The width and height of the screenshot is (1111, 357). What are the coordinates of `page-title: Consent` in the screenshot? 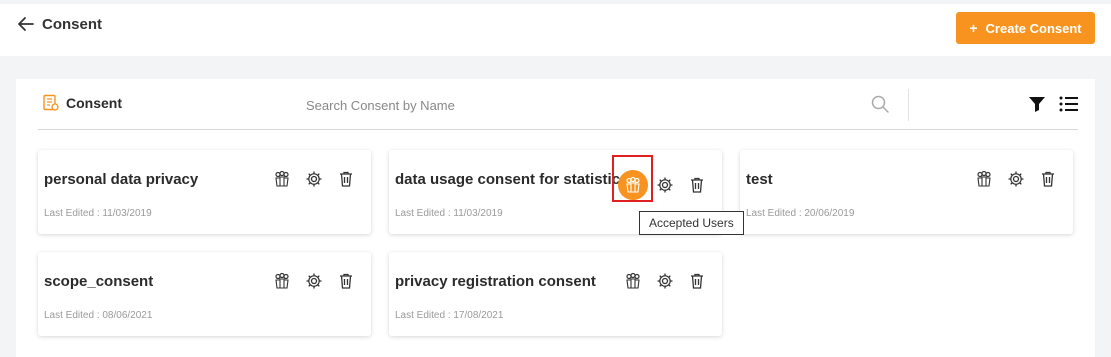 It's located at (72, 24).